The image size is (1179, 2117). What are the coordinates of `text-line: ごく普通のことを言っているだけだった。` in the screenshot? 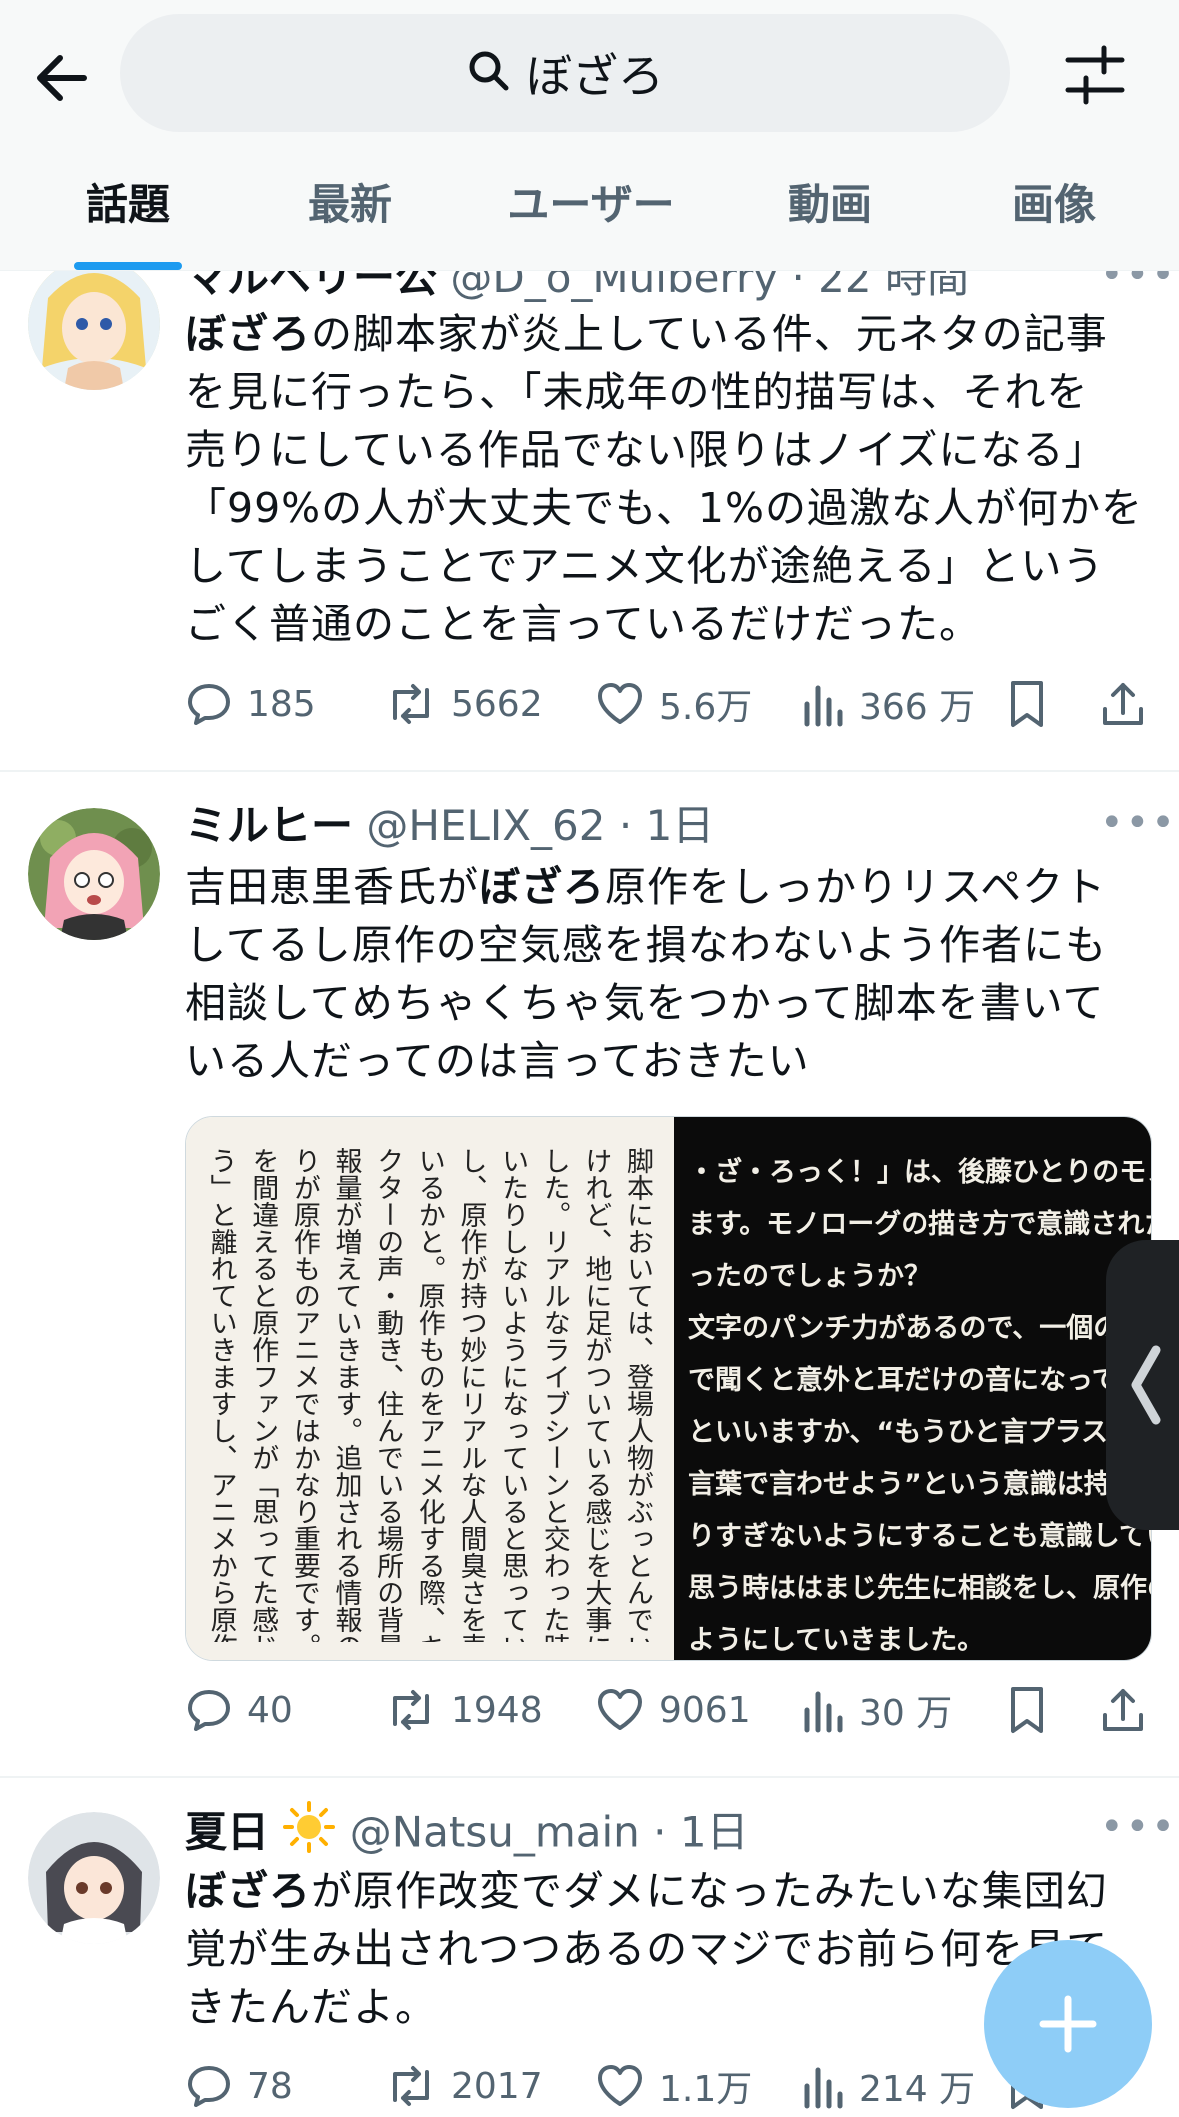 It's located at (583, 624).